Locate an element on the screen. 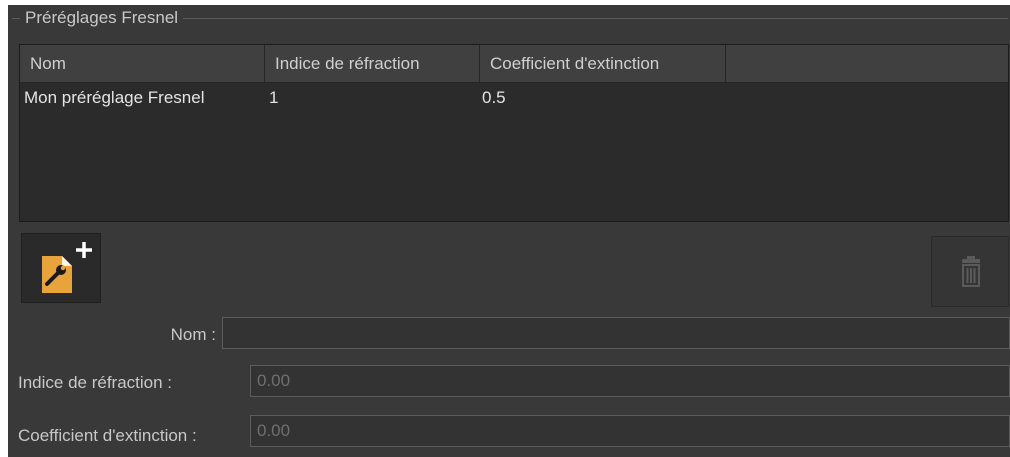 This screenshot has height=457, width=1010. delete-preset-button is located at coordinates (970, 271).